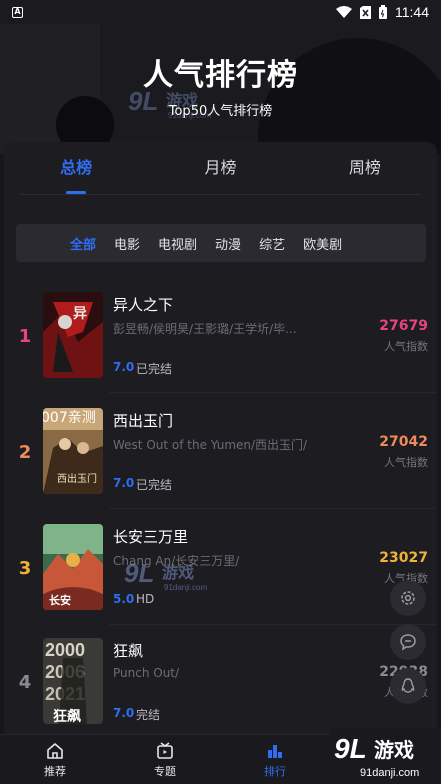  Describe the element at coordinates (80, 314) in the screenshot. I see `svg-text: 异` at that location.